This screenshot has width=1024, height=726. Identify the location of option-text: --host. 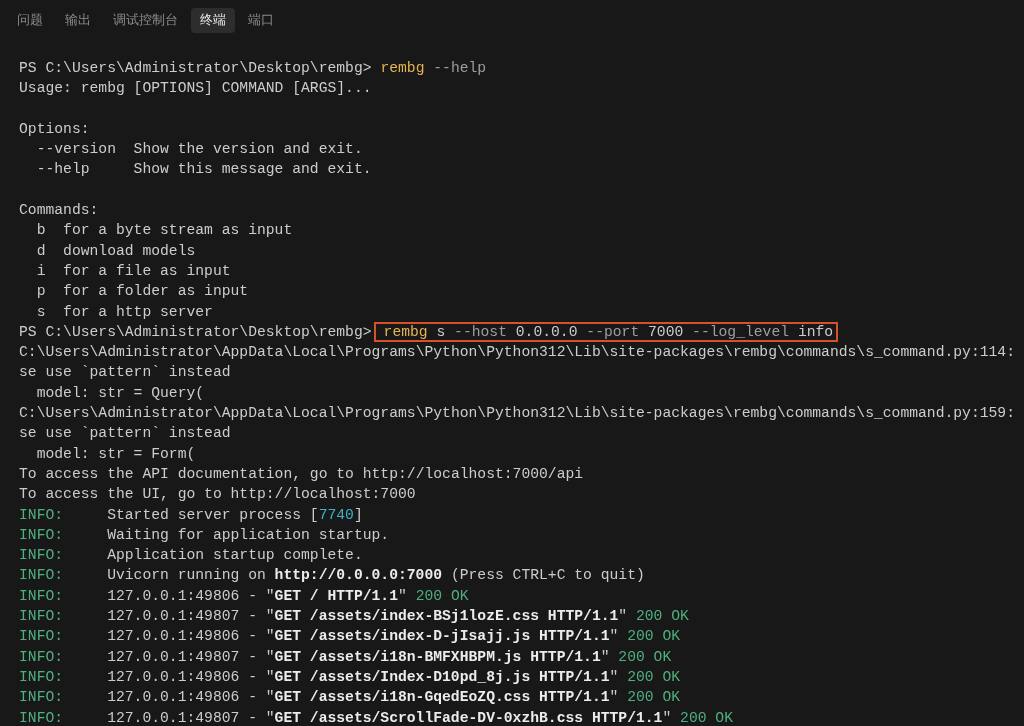
(480, 331).